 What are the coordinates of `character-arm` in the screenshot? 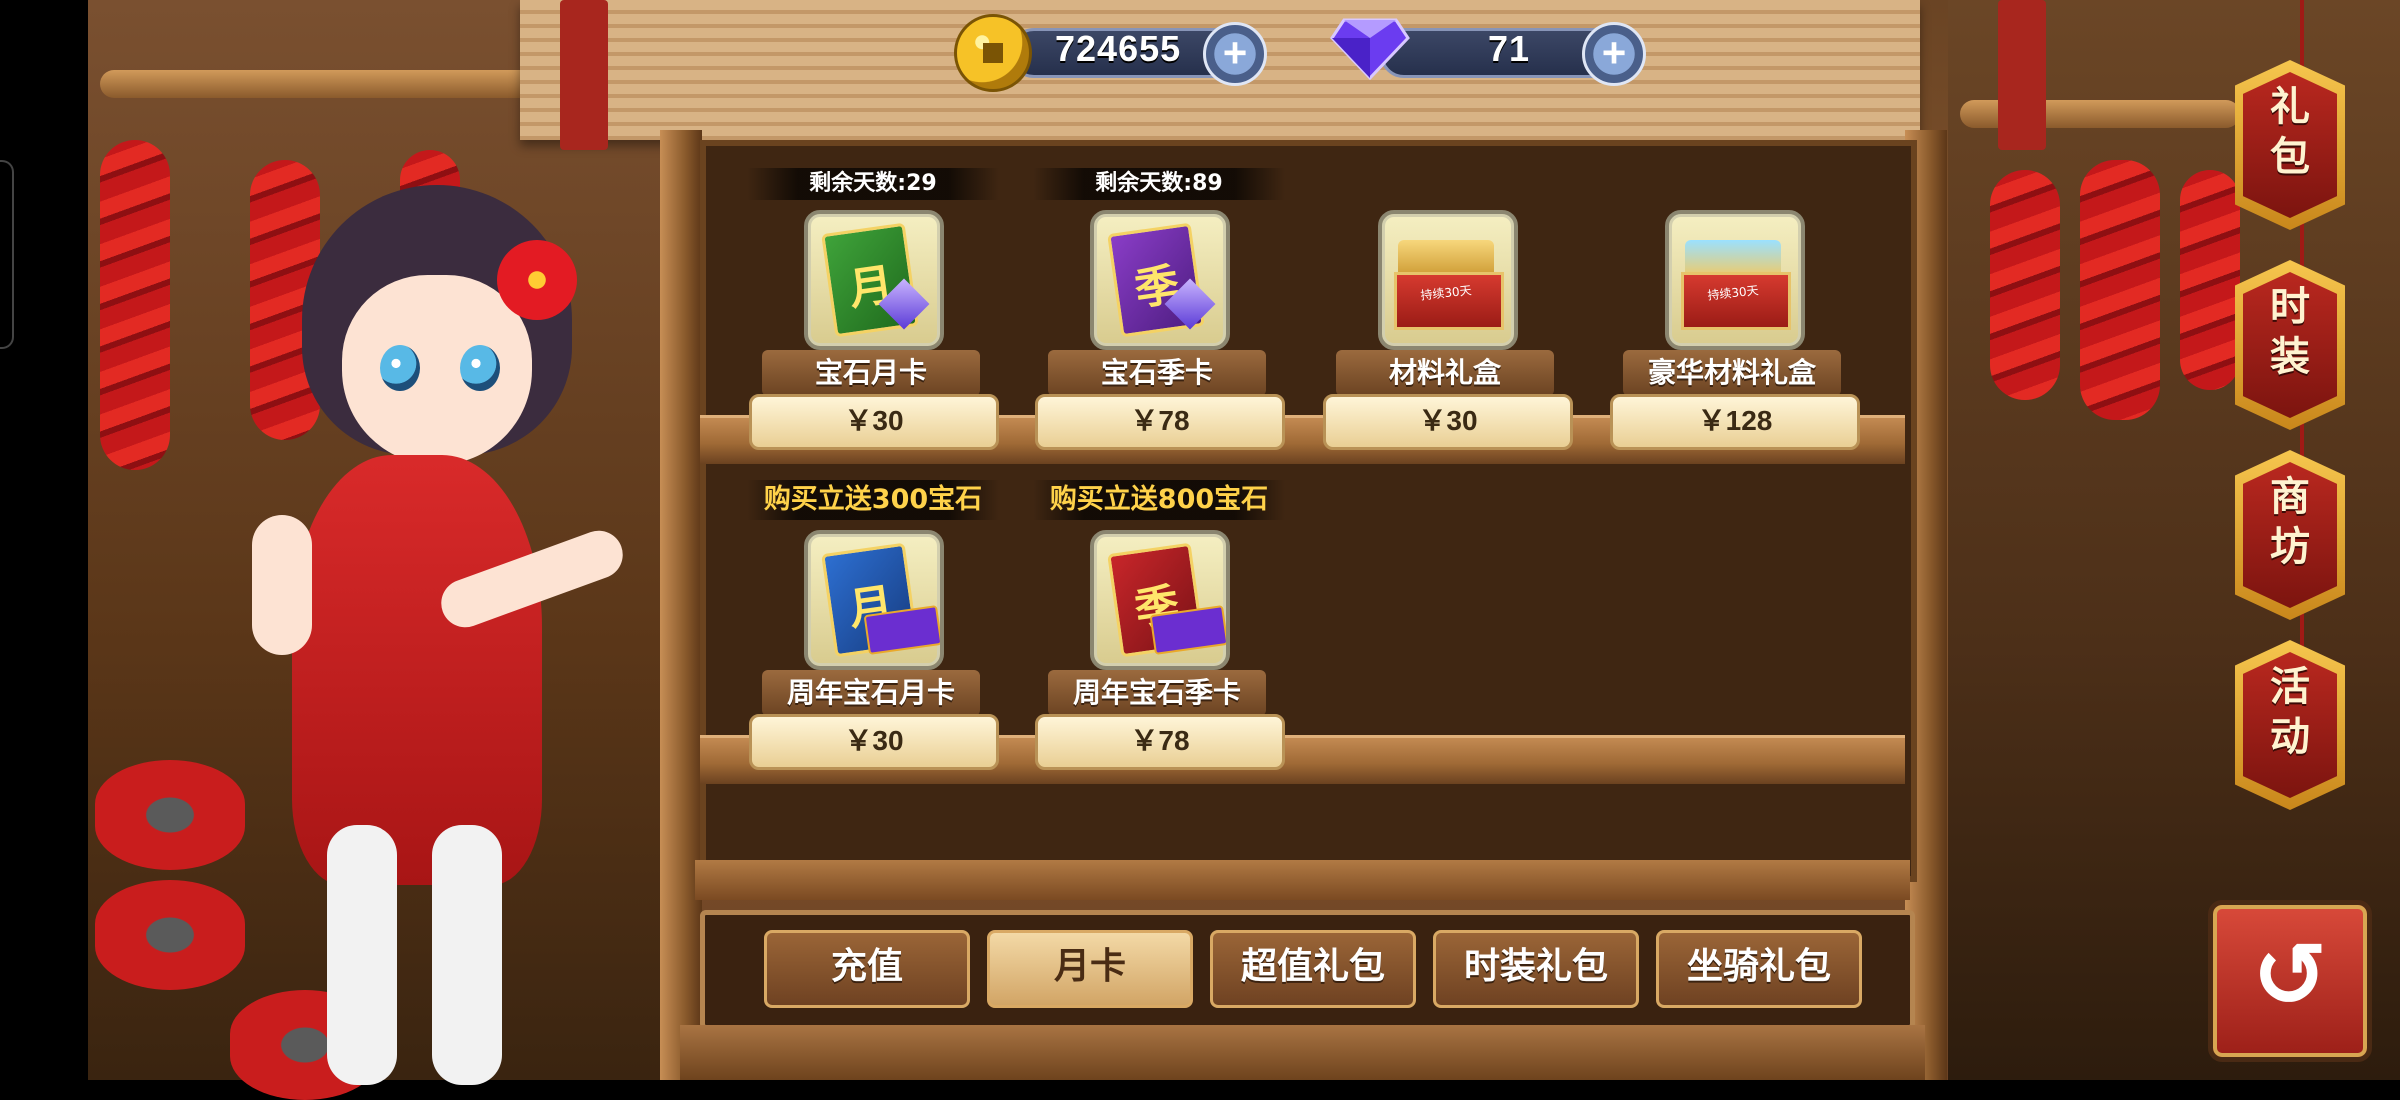 It's located at (282, 585).